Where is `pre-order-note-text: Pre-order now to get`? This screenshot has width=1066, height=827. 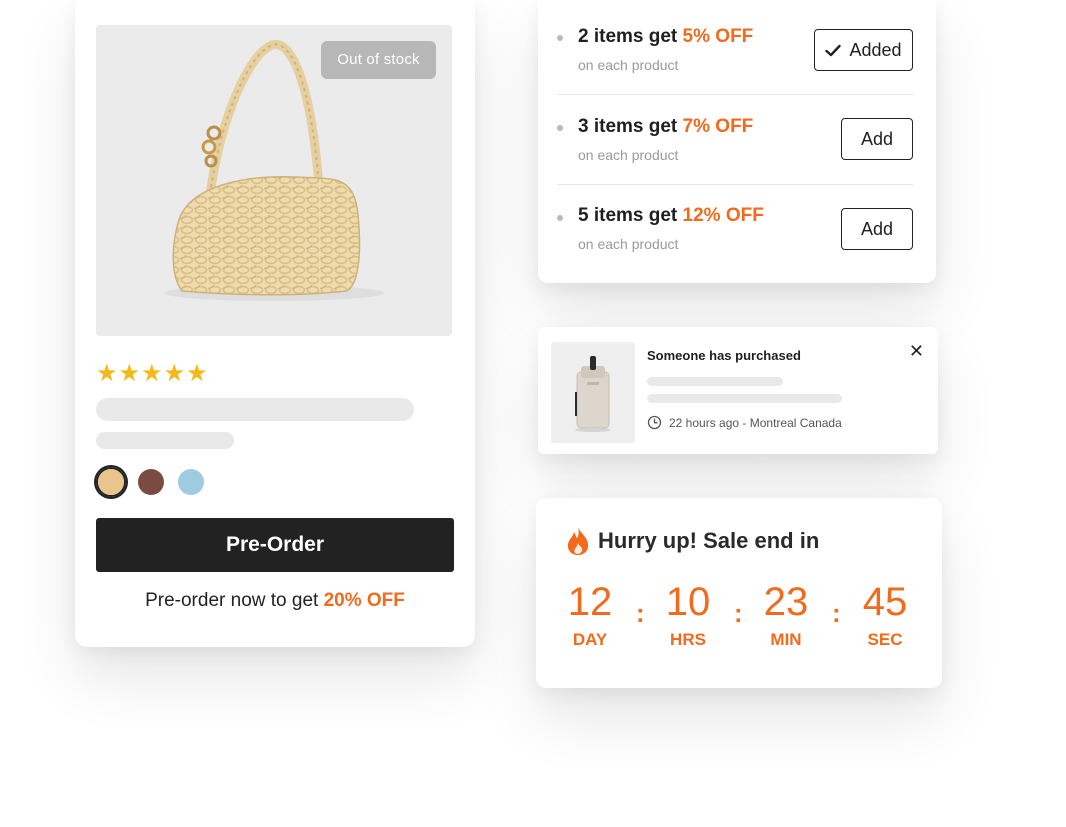 pre-order-note-text: Pre-order now to get is located at coordinates (234, 600).